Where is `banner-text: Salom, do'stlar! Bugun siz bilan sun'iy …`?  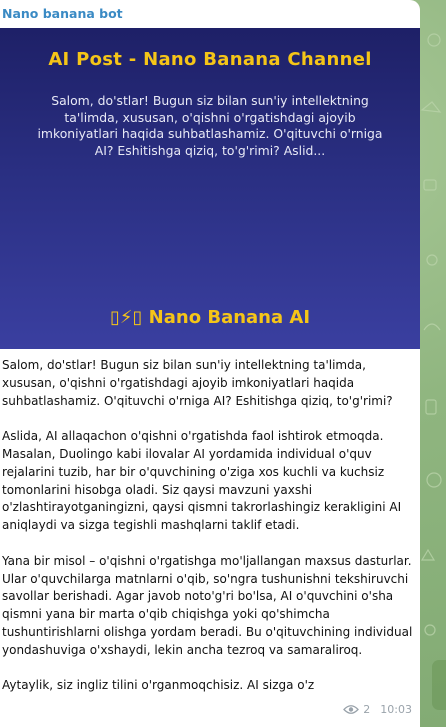
banner-text: Salom, do'stlar! Bugun siz bilan sun'iy … is located at coordinates (210, 125).